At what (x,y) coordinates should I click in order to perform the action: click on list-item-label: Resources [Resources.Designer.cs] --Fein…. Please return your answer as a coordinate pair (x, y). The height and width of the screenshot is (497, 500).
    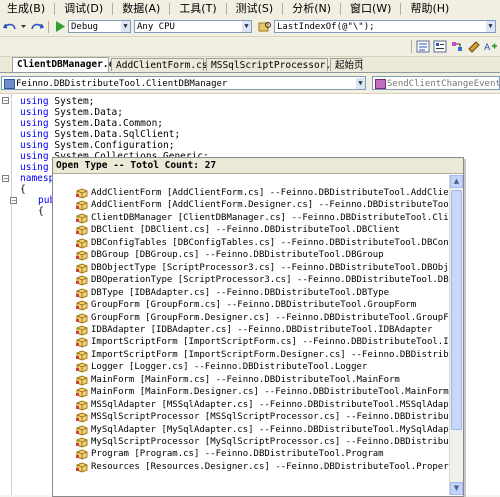
    Looking at the image, I should click on (270, 466).